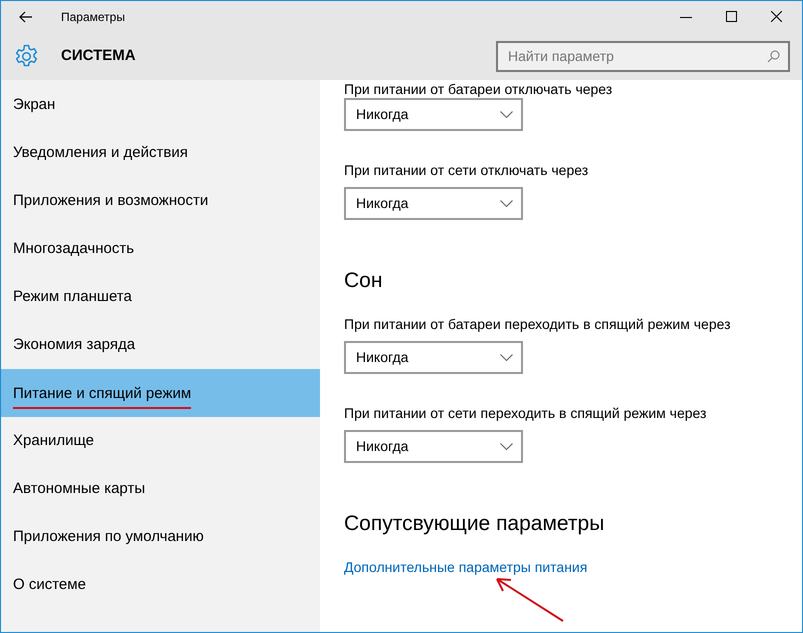 The image size is (803, 633). What do you see at coordinates (160, 393) in the screenshot?
I see `sidebar-item: Питание и спящий режим` at bounding box center [160, 393].